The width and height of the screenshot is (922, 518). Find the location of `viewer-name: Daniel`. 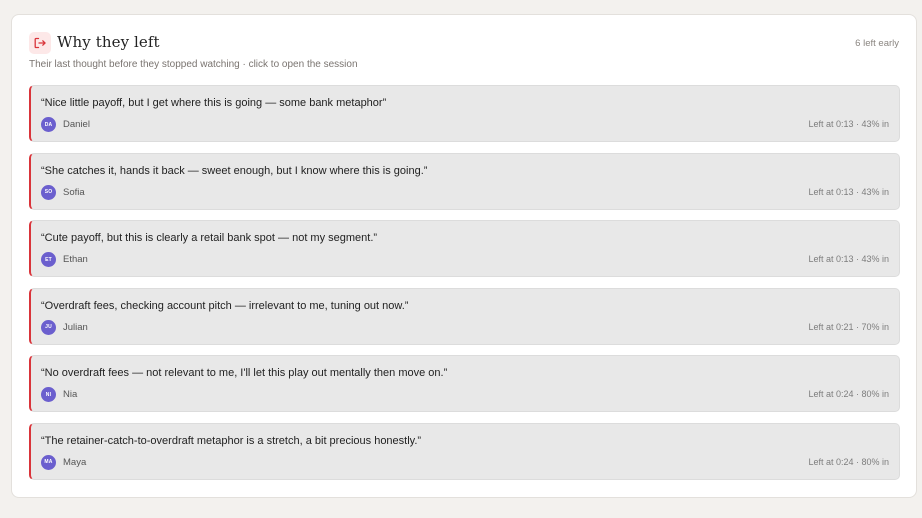

viewer-name: Daniel is located at coordinates (76, 124).